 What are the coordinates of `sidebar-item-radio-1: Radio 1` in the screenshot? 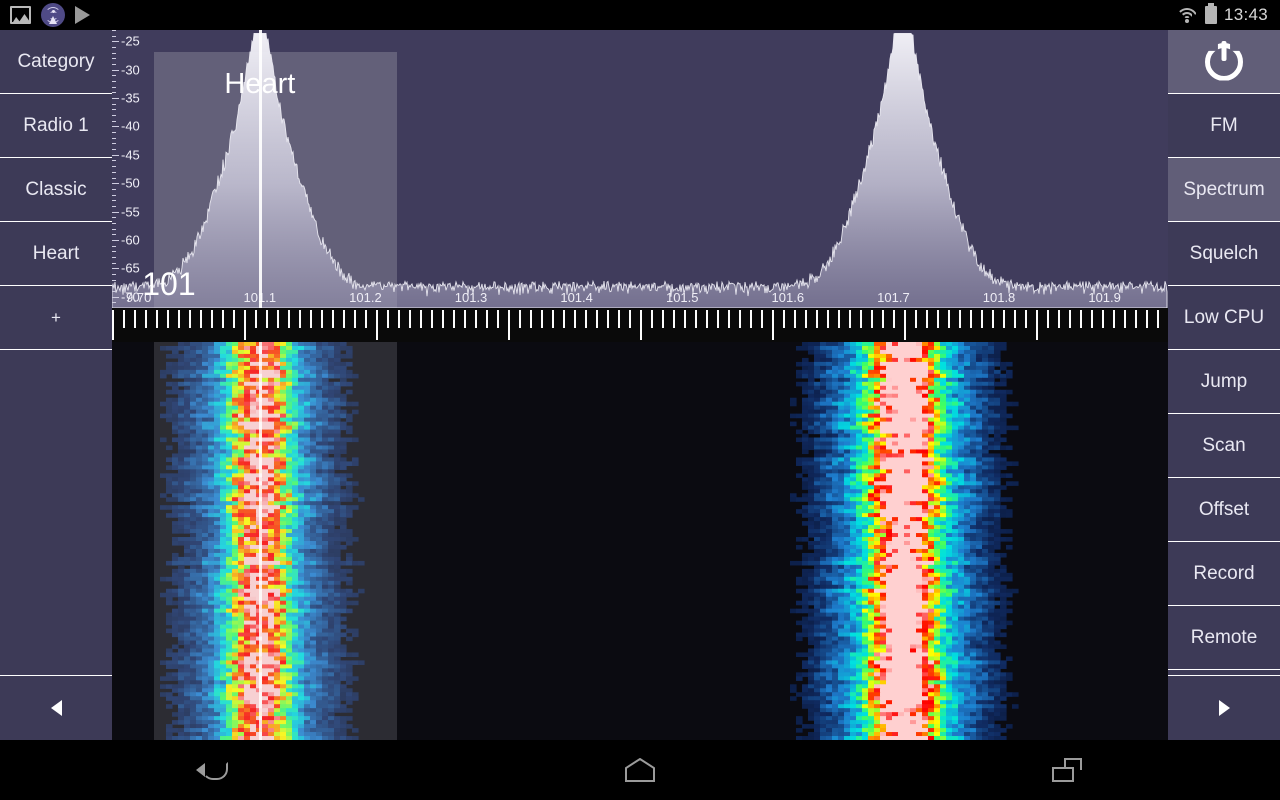 It's located at (56, 126).